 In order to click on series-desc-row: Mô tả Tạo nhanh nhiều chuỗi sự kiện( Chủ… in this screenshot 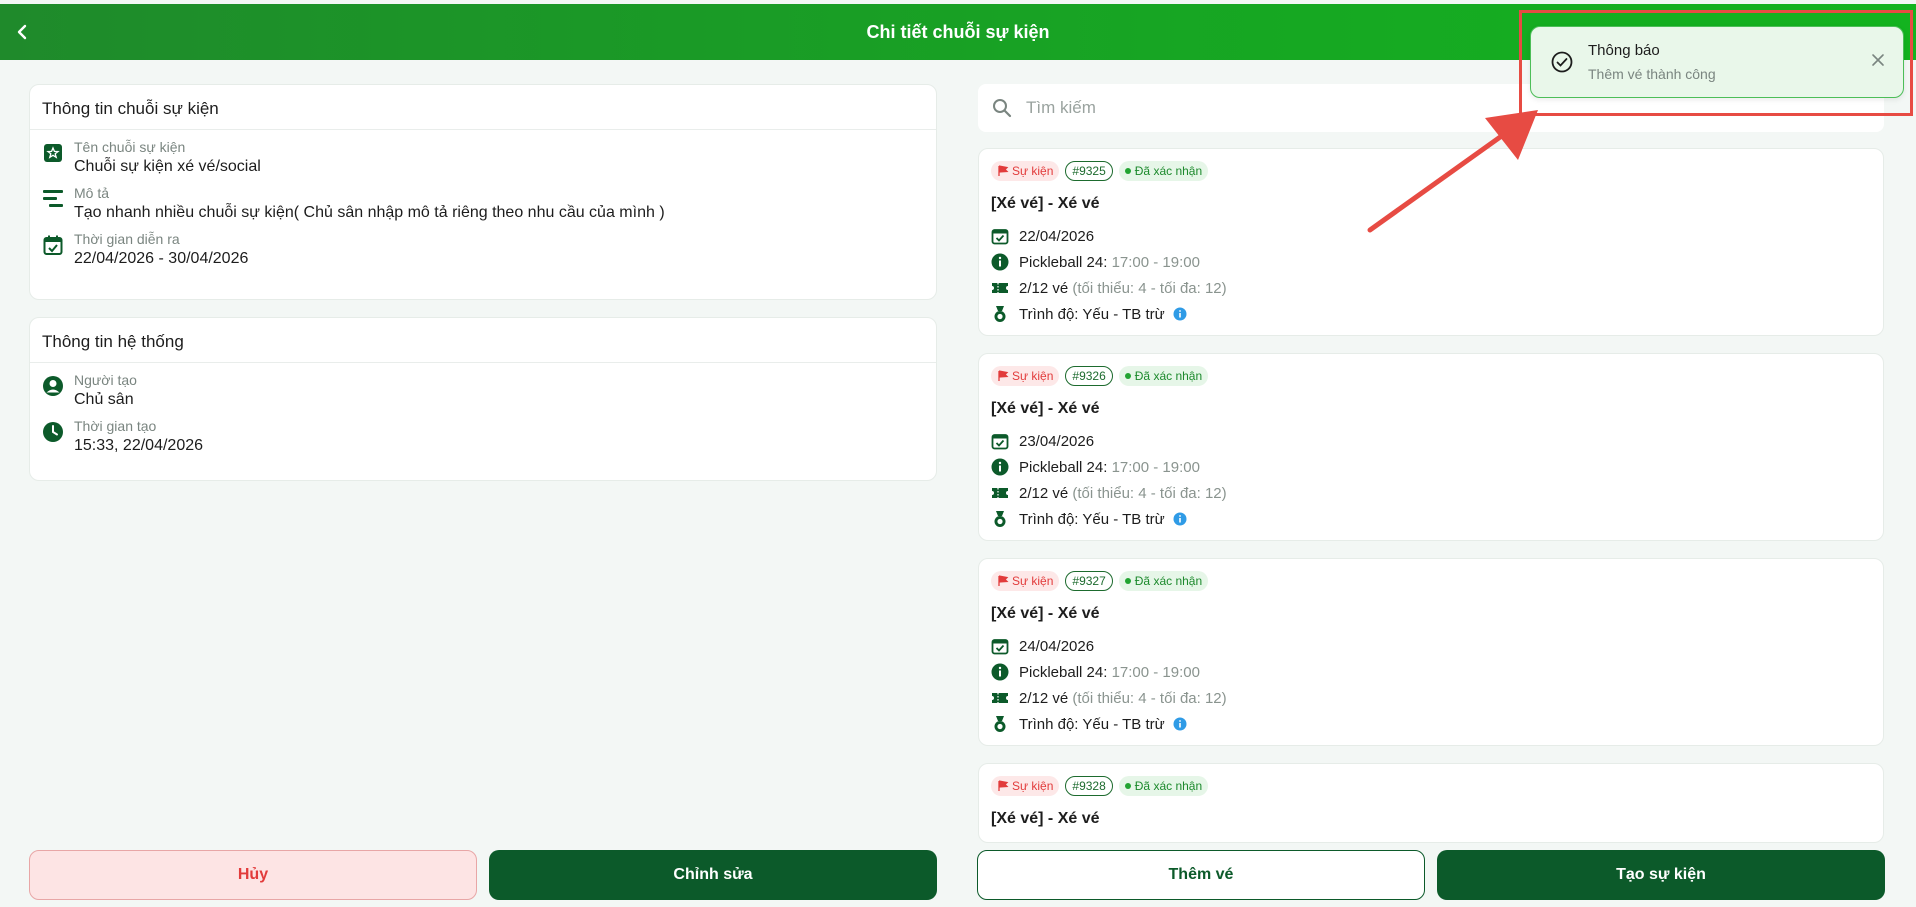, I will do `click(483, 204)`.